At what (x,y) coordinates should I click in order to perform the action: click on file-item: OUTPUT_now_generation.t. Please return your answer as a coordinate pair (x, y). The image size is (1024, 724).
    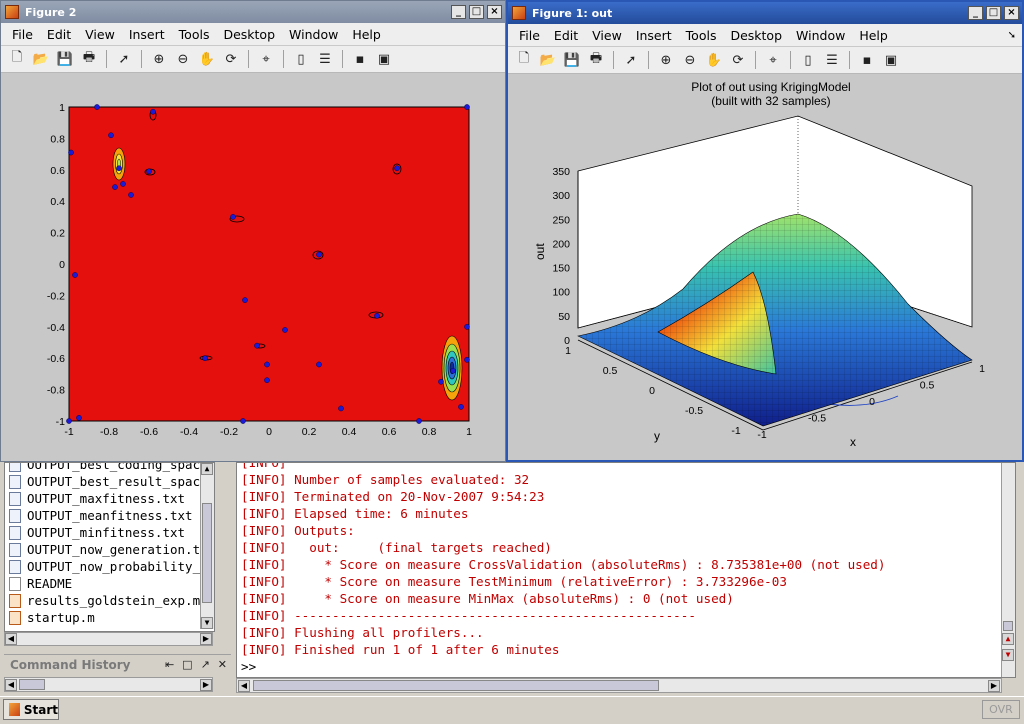
    Looking at the image, I should click on (109, 549).